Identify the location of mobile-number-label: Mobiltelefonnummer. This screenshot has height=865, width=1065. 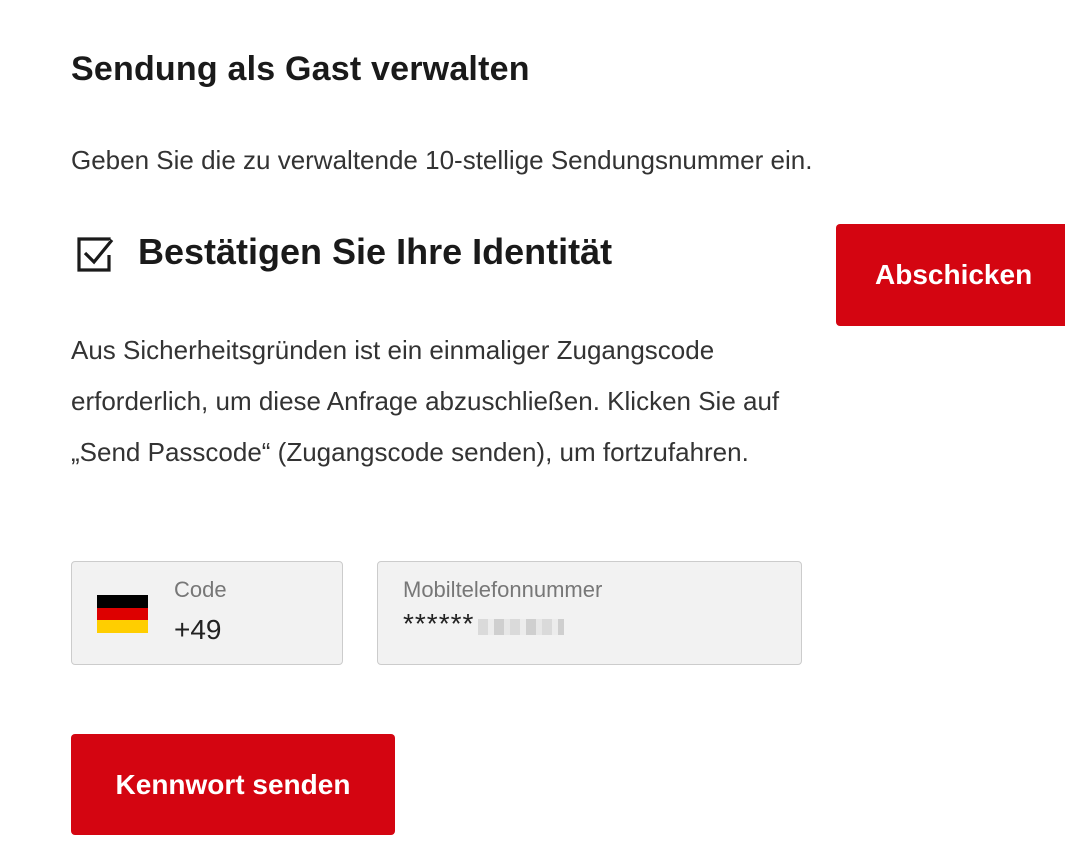
(503, 589).